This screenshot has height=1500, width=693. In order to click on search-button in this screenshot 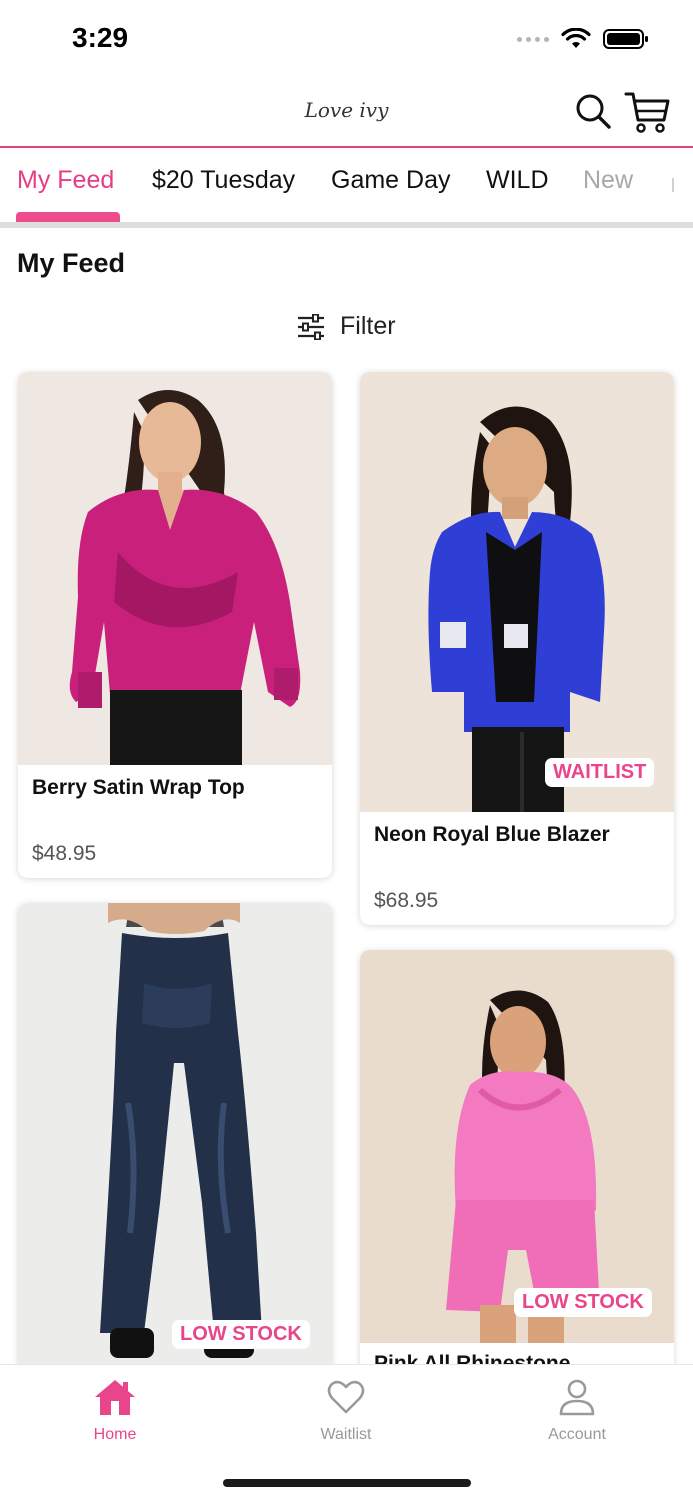, I will do `click(593, 111)`.